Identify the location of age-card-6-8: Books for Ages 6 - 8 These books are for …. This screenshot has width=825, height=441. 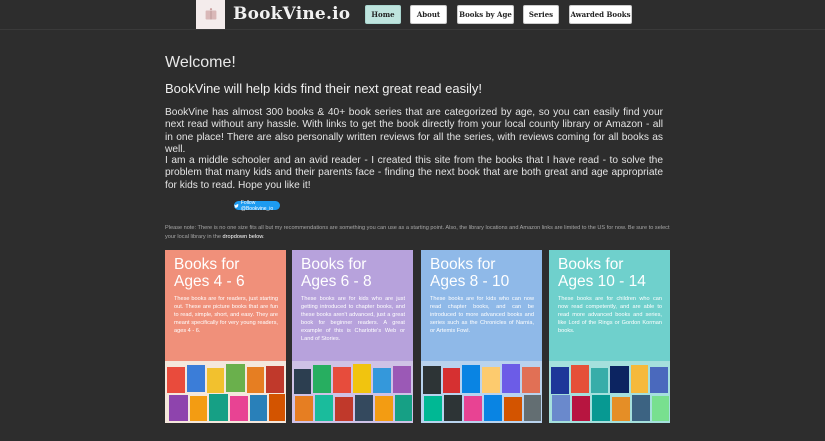
(352, 336).